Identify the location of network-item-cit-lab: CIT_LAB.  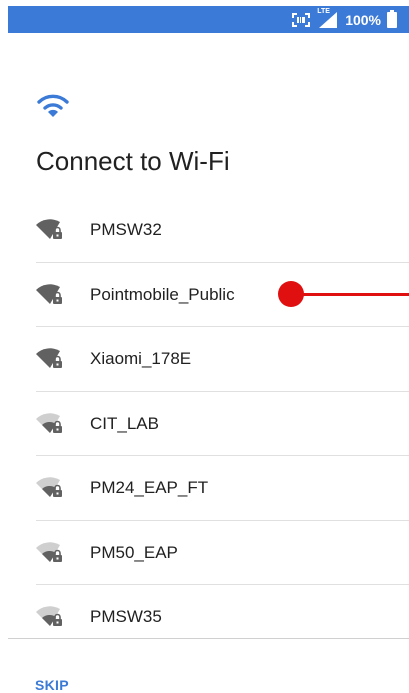
(204, 424).